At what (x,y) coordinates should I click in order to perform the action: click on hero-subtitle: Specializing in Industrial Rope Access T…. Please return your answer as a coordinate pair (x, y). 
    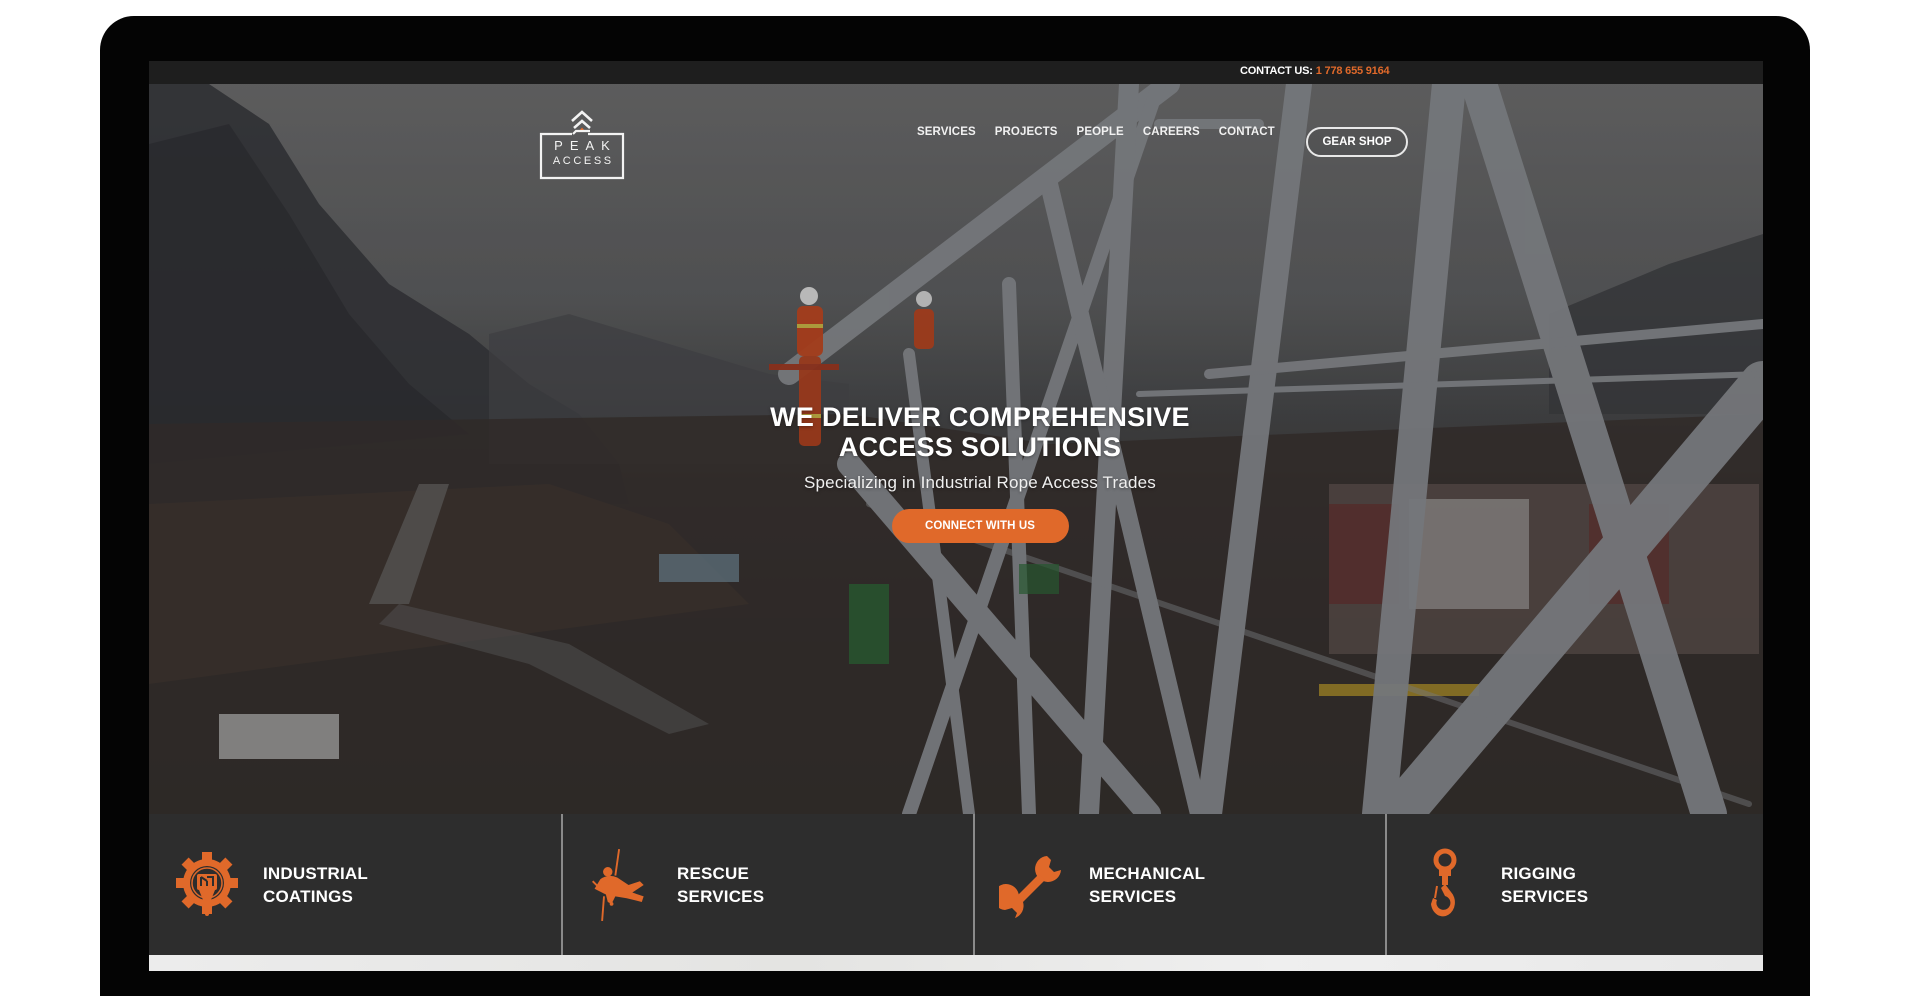
    Looking at the image, I should click on (979, 482).